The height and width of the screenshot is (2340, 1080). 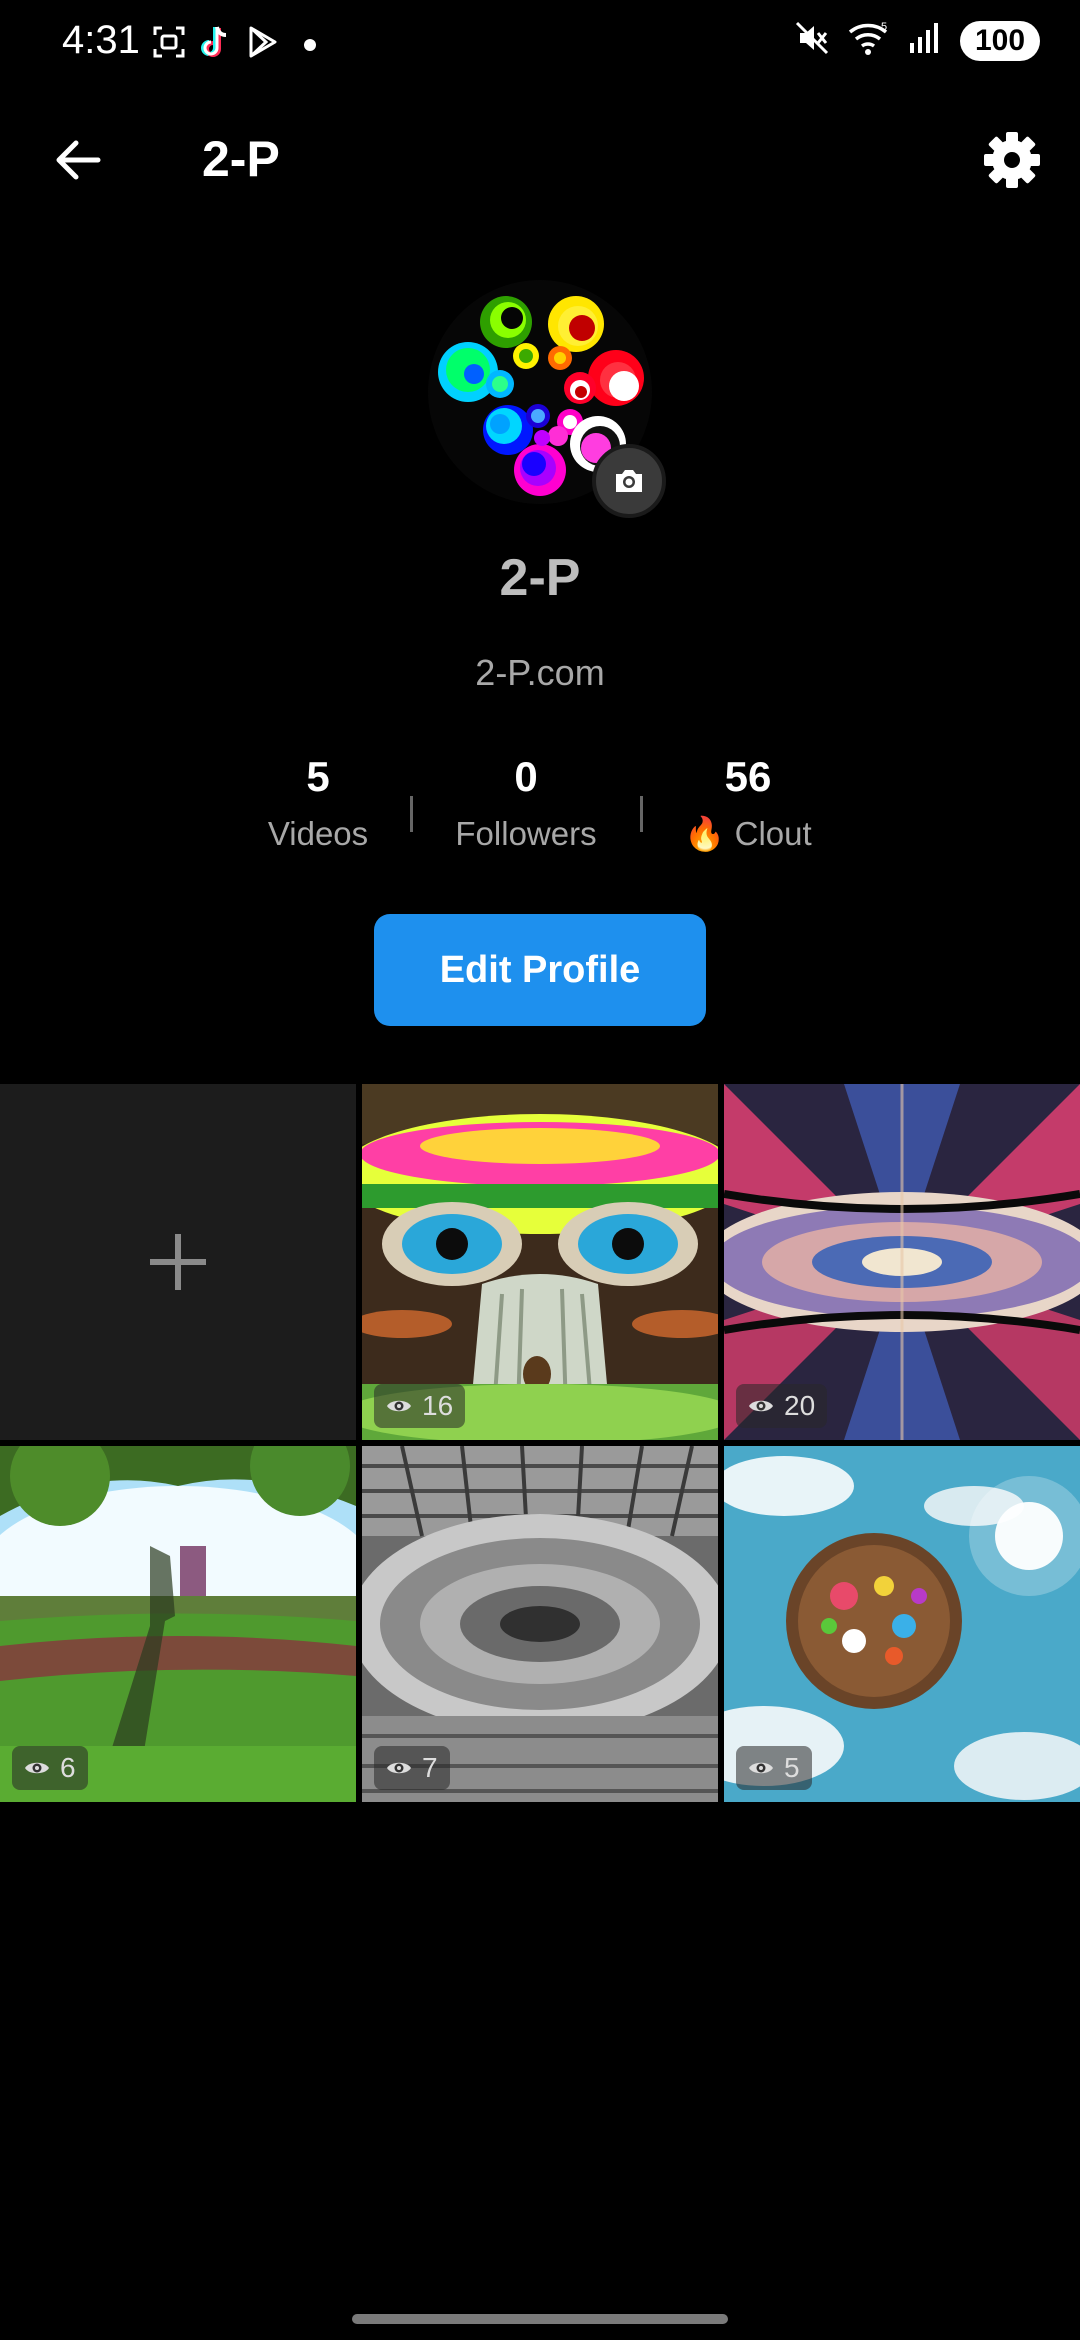 What do you see at coordinates (773, 833) in the screenshot?
I see `stat-clout-label-text: Clout` at bounding box center [773, 833].